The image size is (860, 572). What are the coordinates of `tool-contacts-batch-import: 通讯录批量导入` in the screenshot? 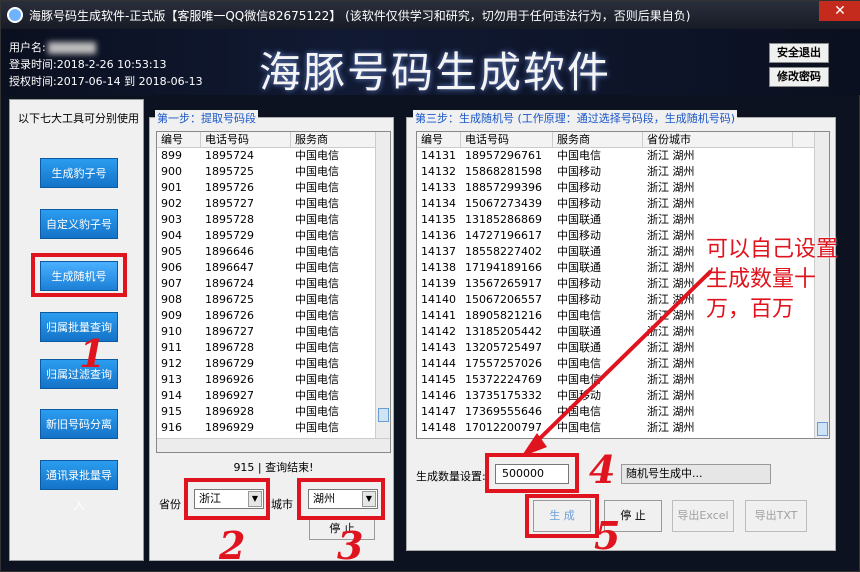 It's located at (79, 486).